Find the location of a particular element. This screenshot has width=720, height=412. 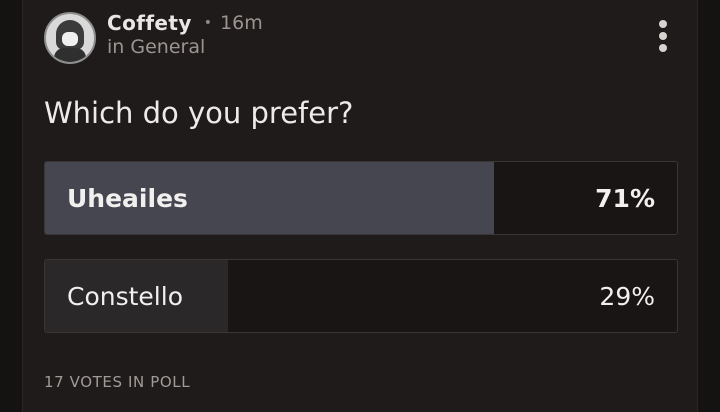

author-name: Coffety is located at coordinates (149, 23).